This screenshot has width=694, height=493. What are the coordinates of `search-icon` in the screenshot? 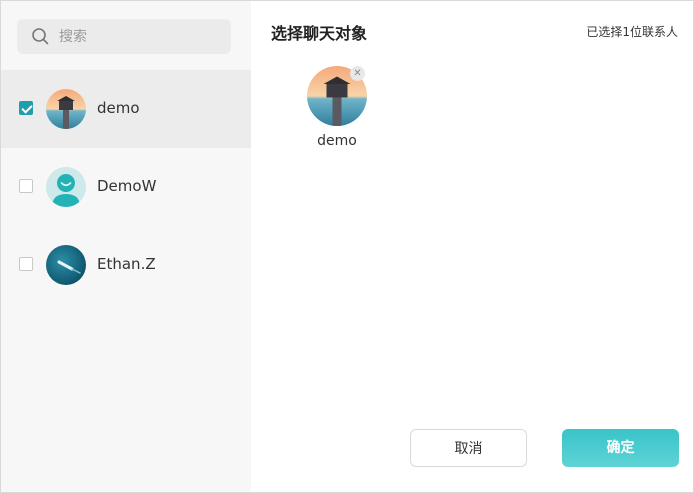 It's located at (40, 36).